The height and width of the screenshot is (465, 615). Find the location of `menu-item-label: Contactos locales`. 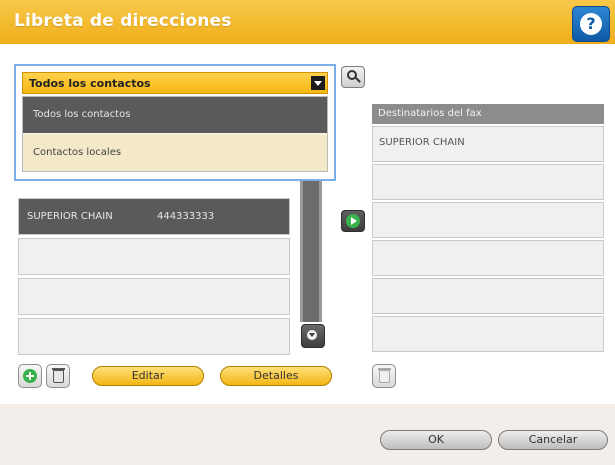

menu-item-label: Contactos locales is located at coordinates (77, 152).